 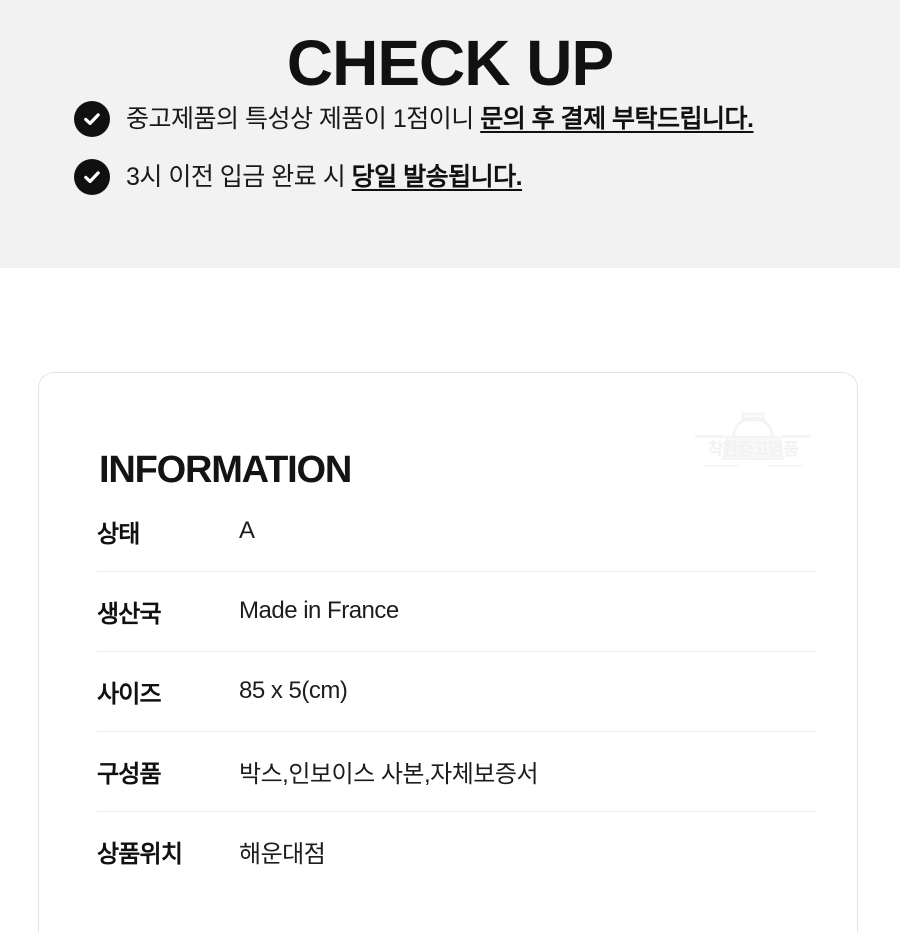 I want to click on table-row-value: 85 x 5(cm), so click(x=293, y=690).